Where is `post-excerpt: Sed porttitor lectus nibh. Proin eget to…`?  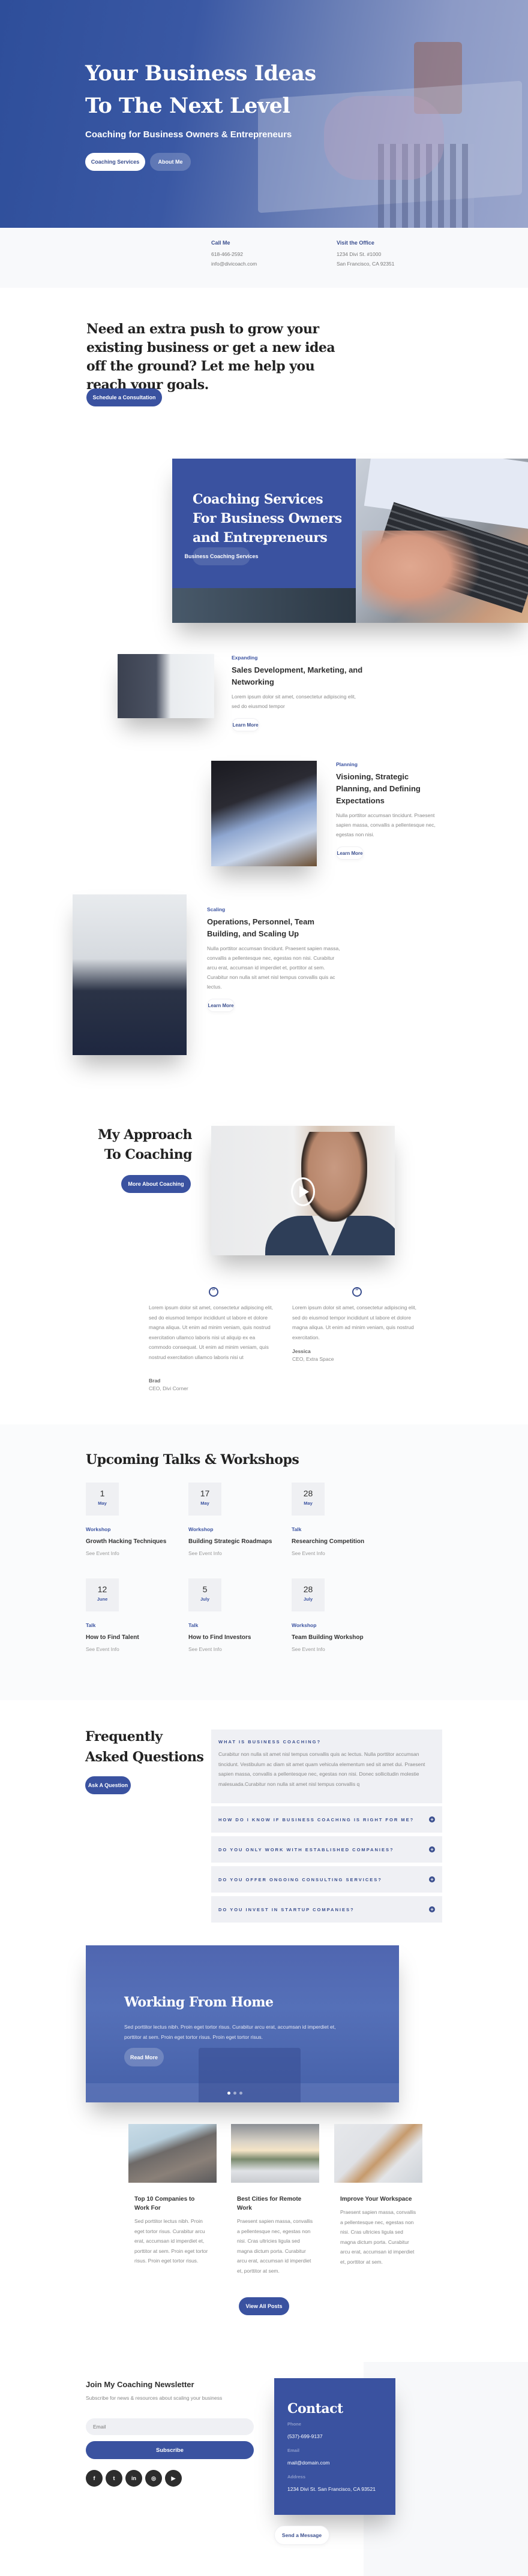
post-excerpt: Sed porttitor lectus nibh. Proin eget to… is located at coordinates (171, 2241).